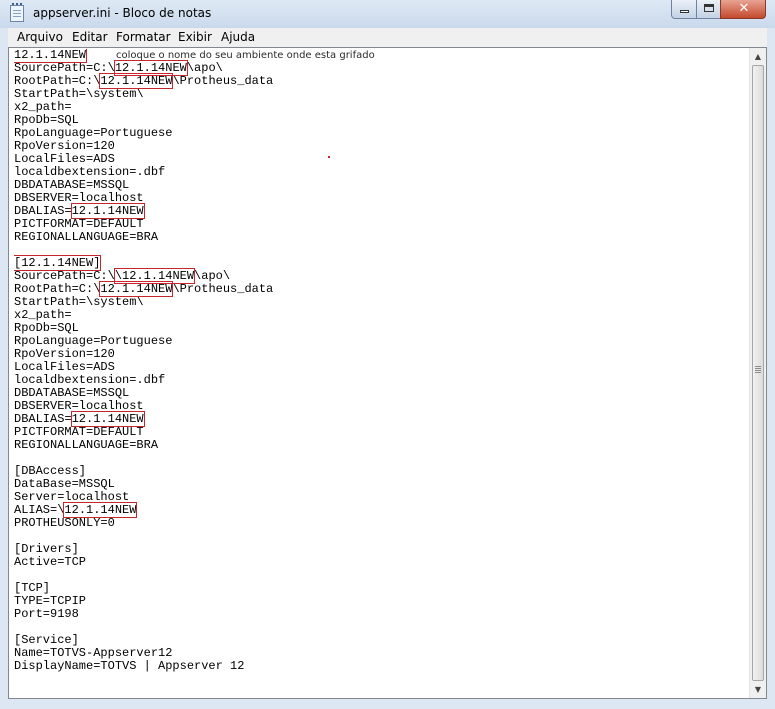 Image resolution: width=775 pixels, height=709 pixels. Describe the element at coordinates (143, 37) in the screenshot. I see `menu-formatar: Formatar` at that location.